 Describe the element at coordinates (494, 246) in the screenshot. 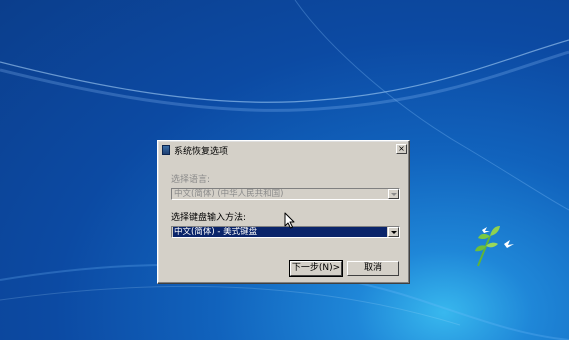

I see `branch-birds-icon` at that location.